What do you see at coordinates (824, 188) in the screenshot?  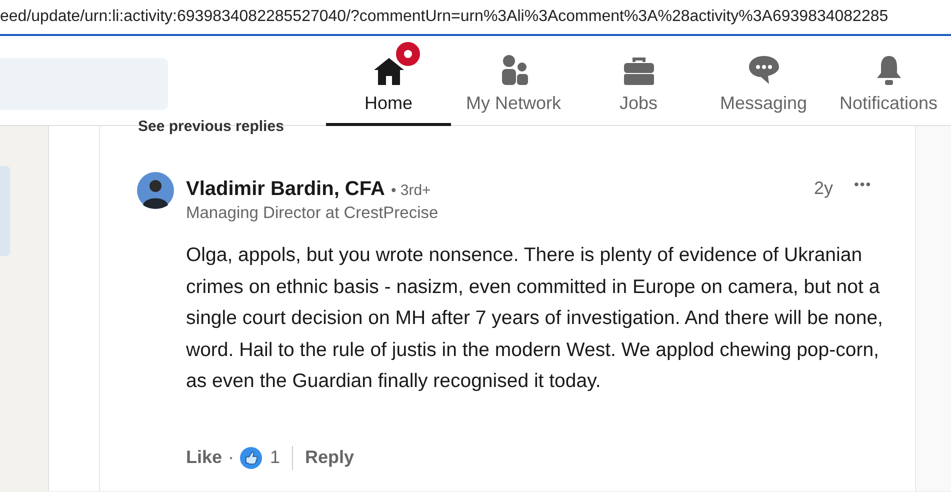 I see `timestamp: 2y` at bounding box center [824, 188].